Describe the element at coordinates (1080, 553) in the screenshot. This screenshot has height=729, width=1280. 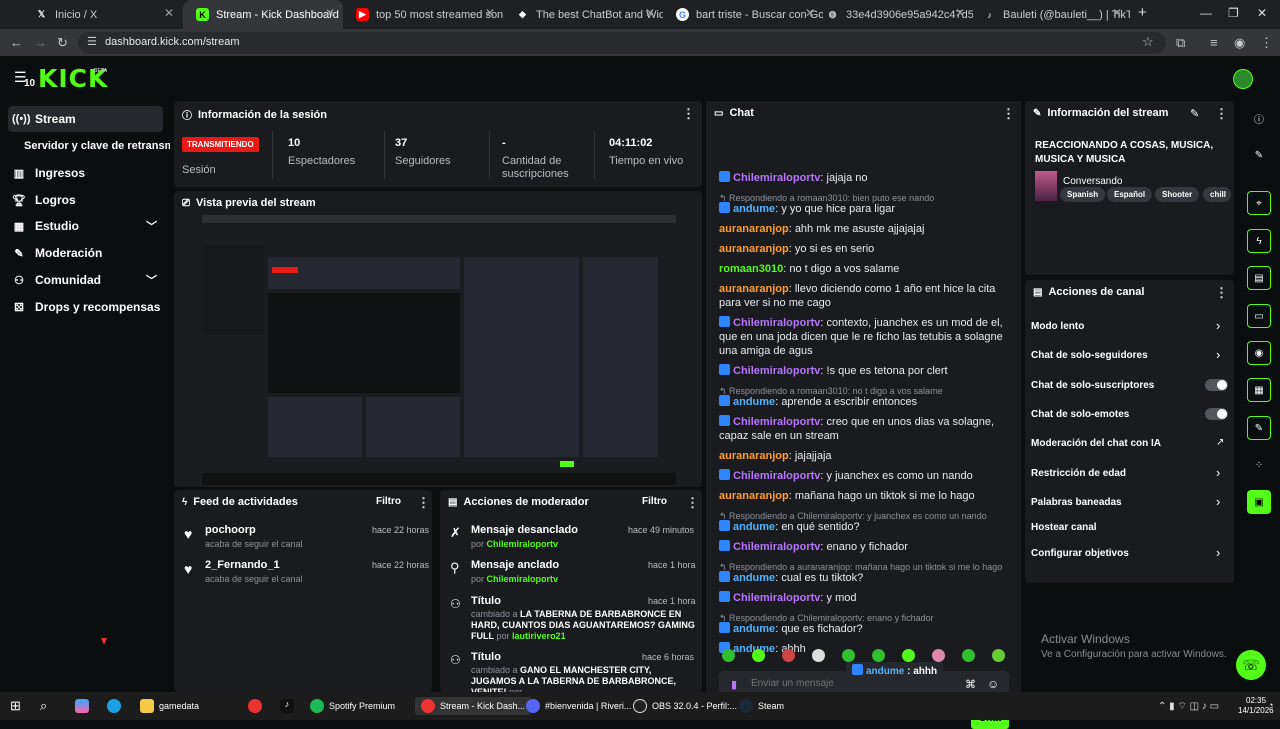
I see `goals-row: Configurar objetivos` at that location.